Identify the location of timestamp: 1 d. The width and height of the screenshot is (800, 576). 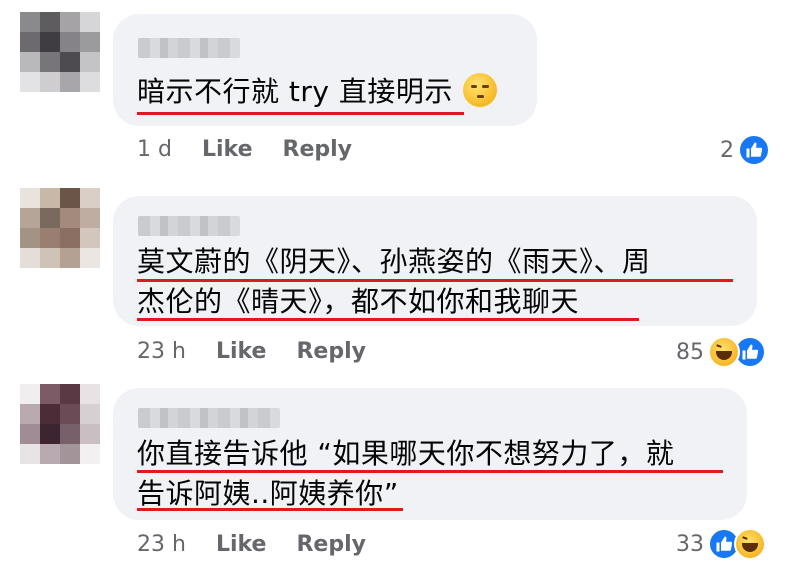
(154, 149).